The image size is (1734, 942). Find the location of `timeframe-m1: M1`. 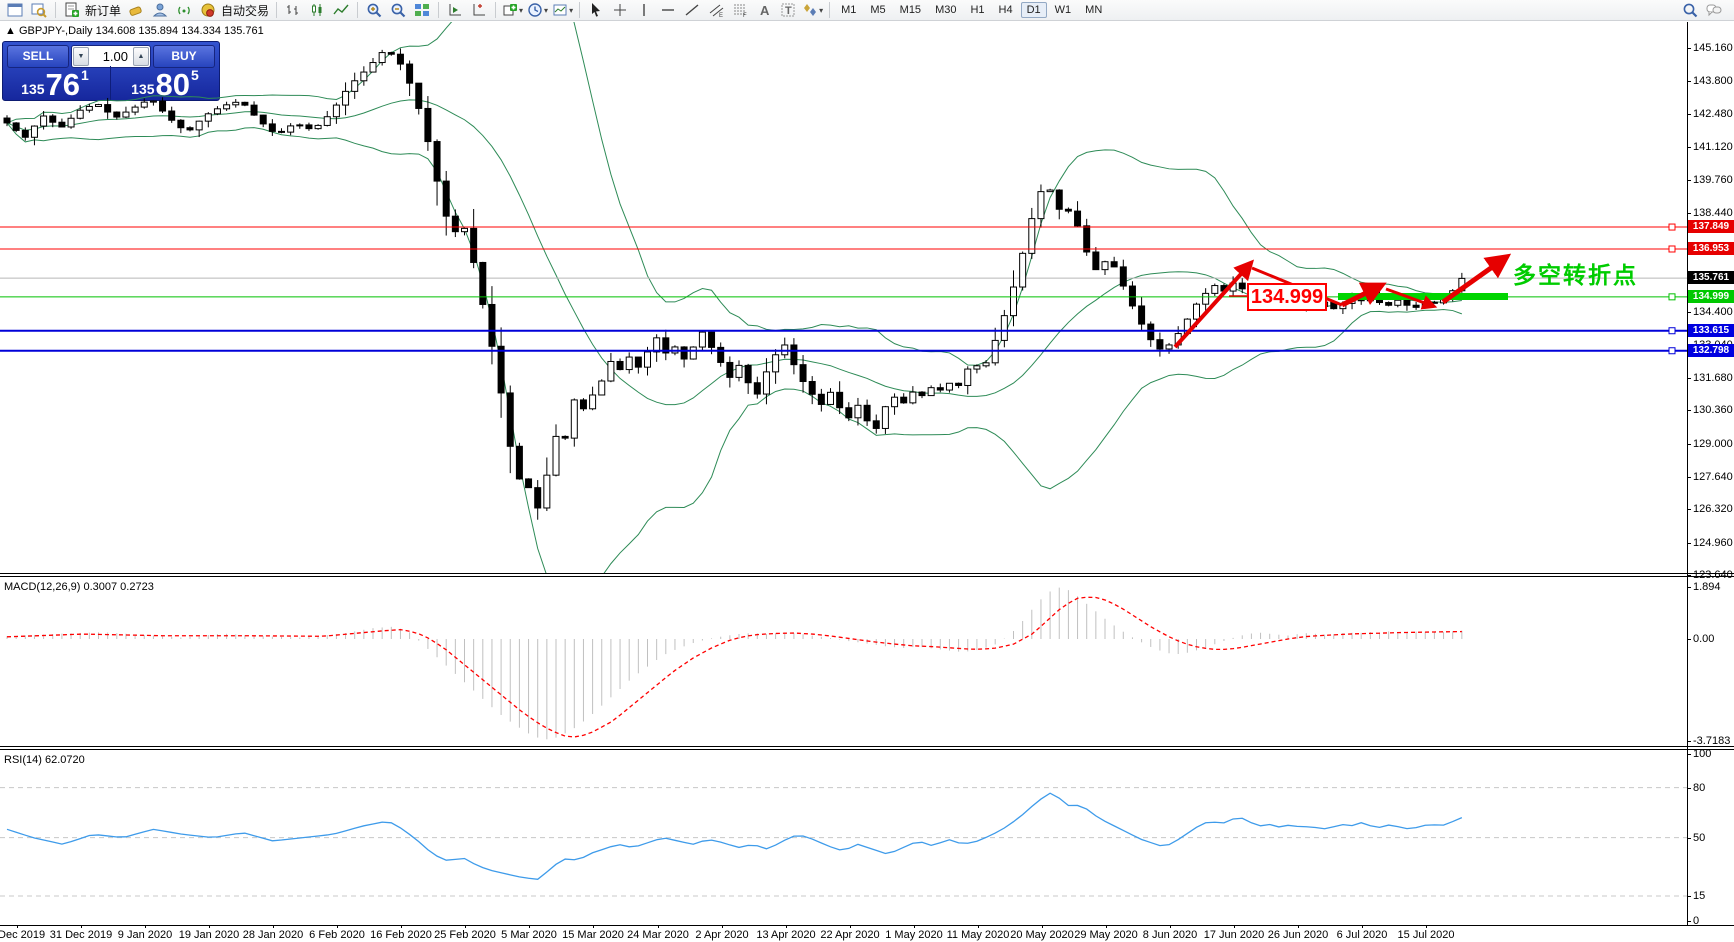

timeframe-m1: M1 is located at coordinates (848, 10).